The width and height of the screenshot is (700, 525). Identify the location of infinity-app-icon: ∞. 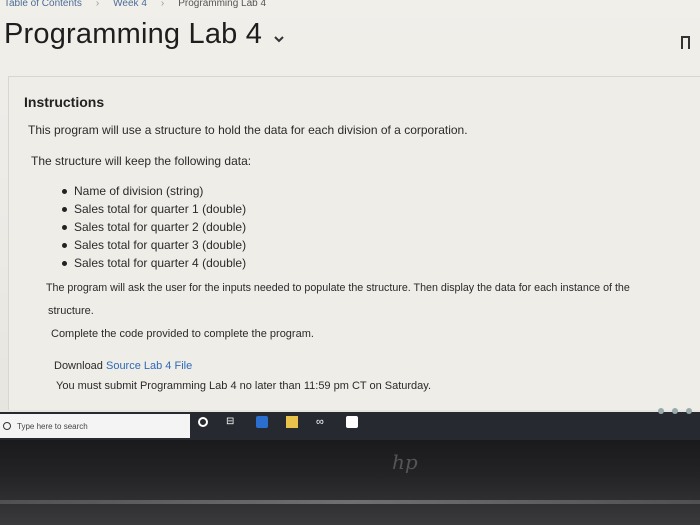
(322, 422).